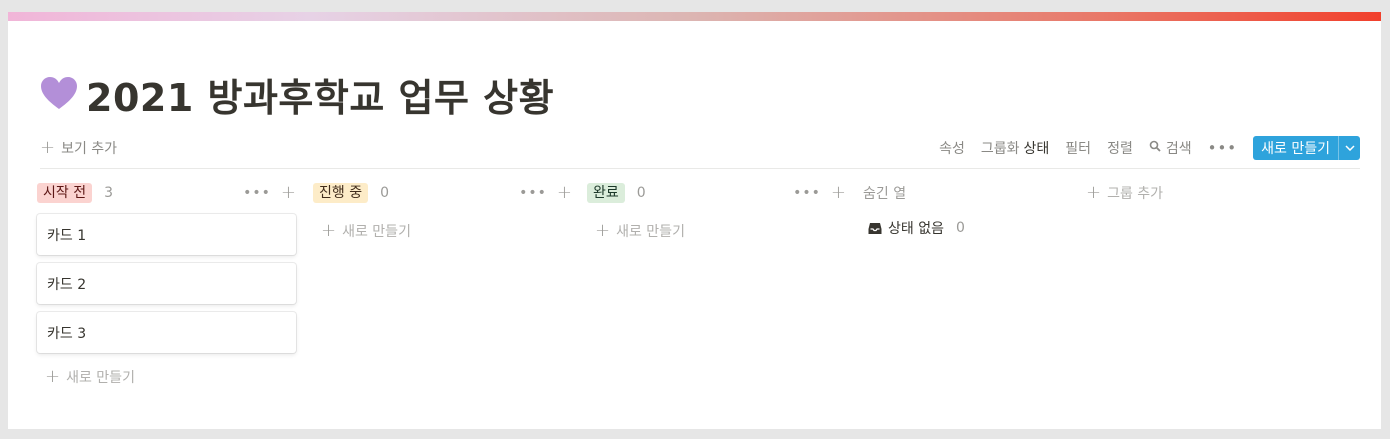 The width and height of the screenshot is (1390, 439). I want to click on toolbar-actions: 속성 그룹화 상태 필터 정렬 검색 ••• 새로 만들기, so click(1149, 148).